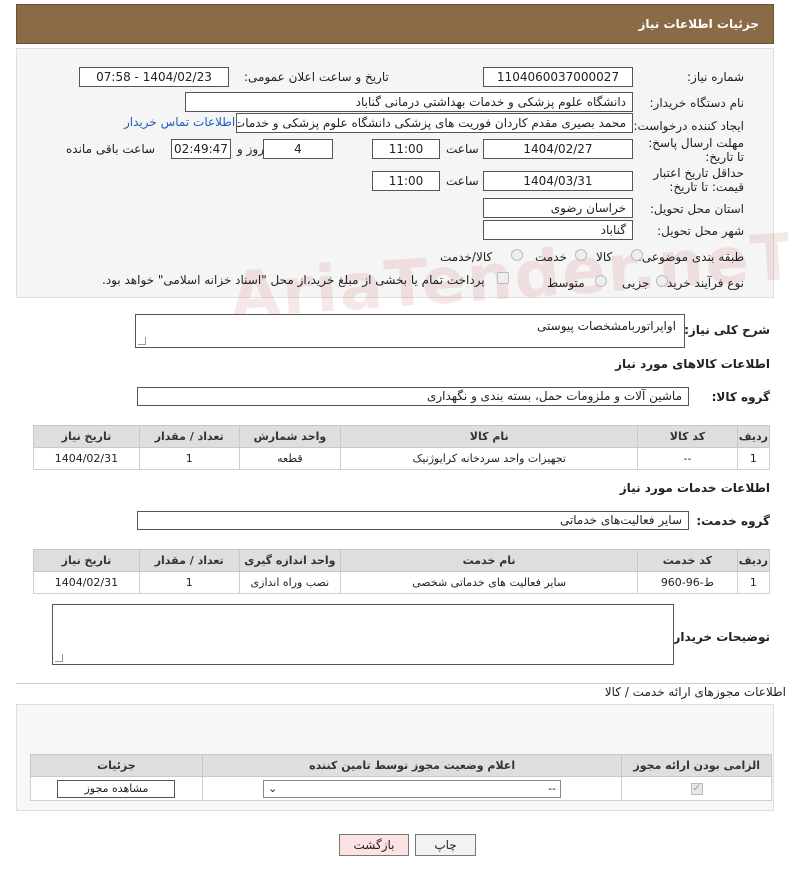 The width and height of the screenshot is (788, 870). What do you see at coordinates (374, 845) in the screenshot?
I see `back-button: بازگشت` at bounding box center [374, 845].